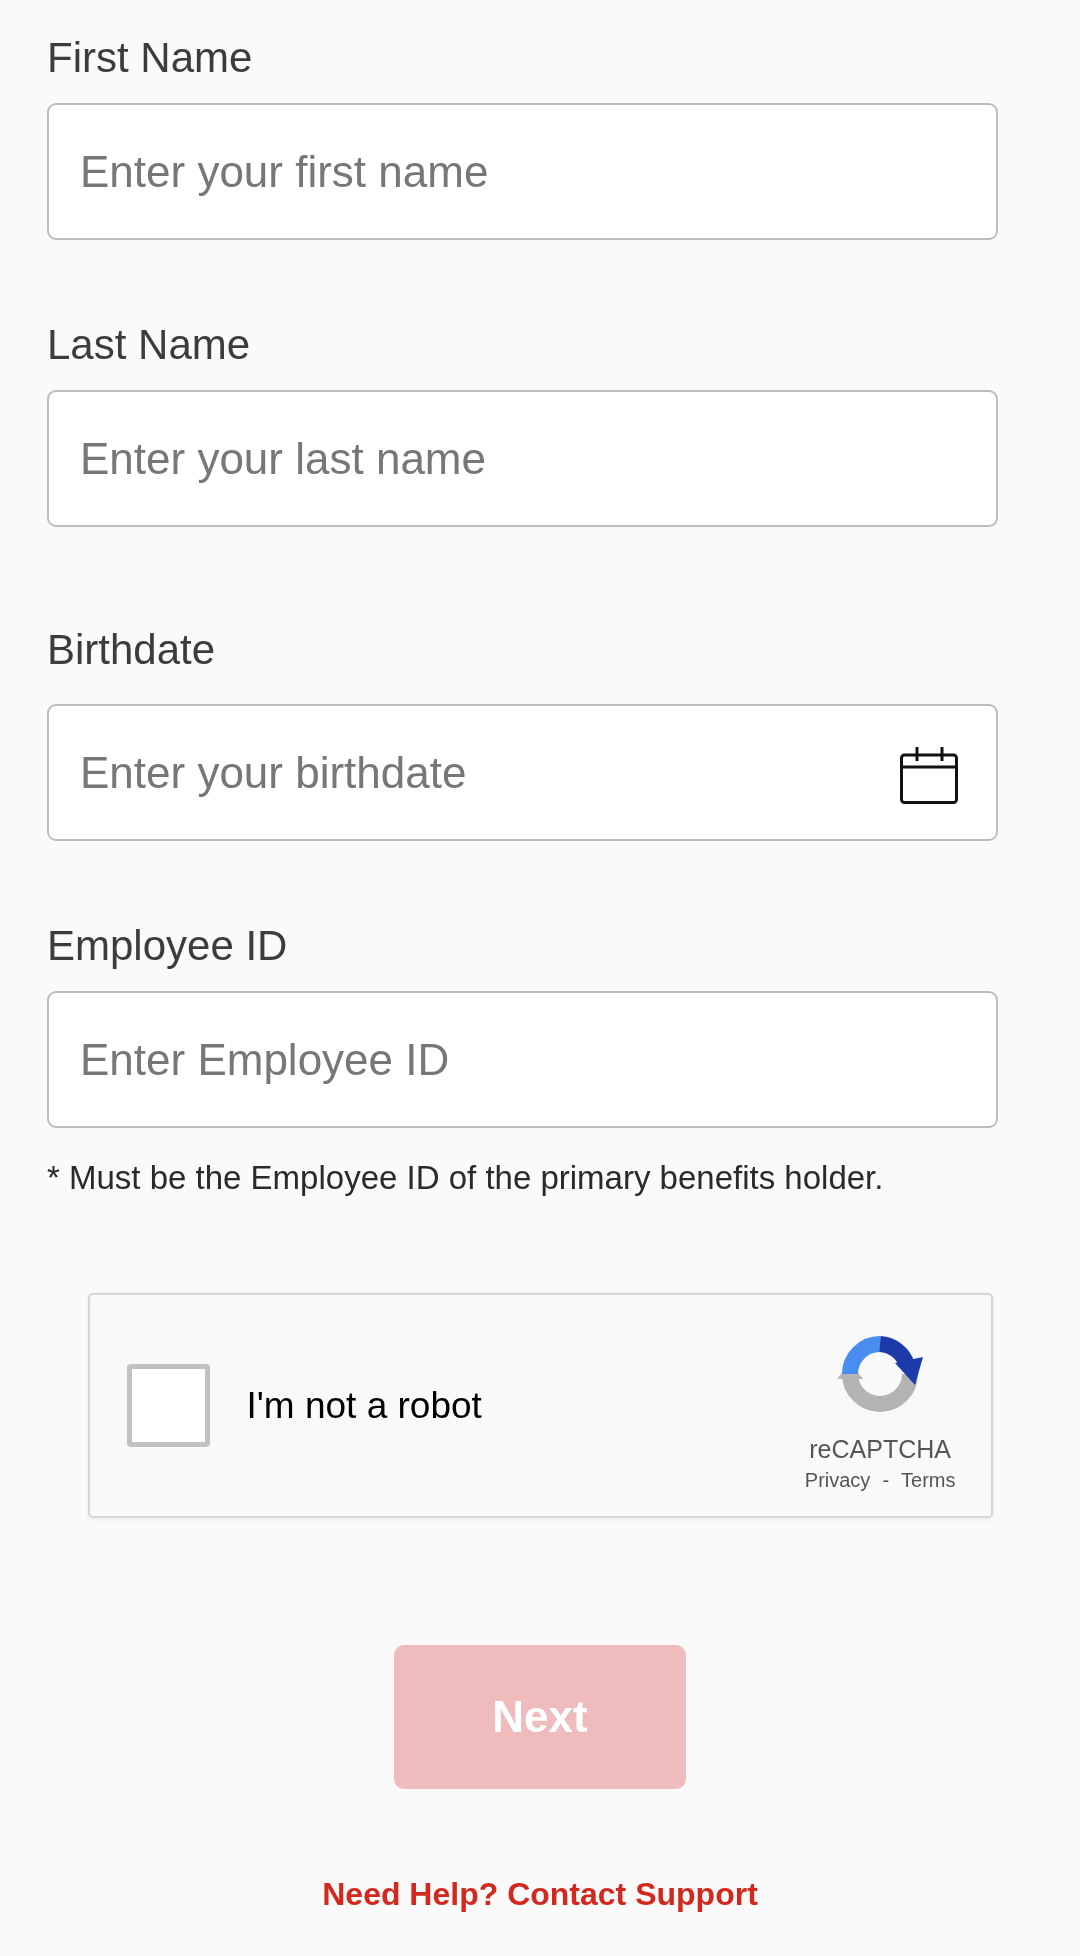 This screenshot has height=1956, width=1080. I want to click on checkbox-label: I'm not a robot, so click(364, 1405).